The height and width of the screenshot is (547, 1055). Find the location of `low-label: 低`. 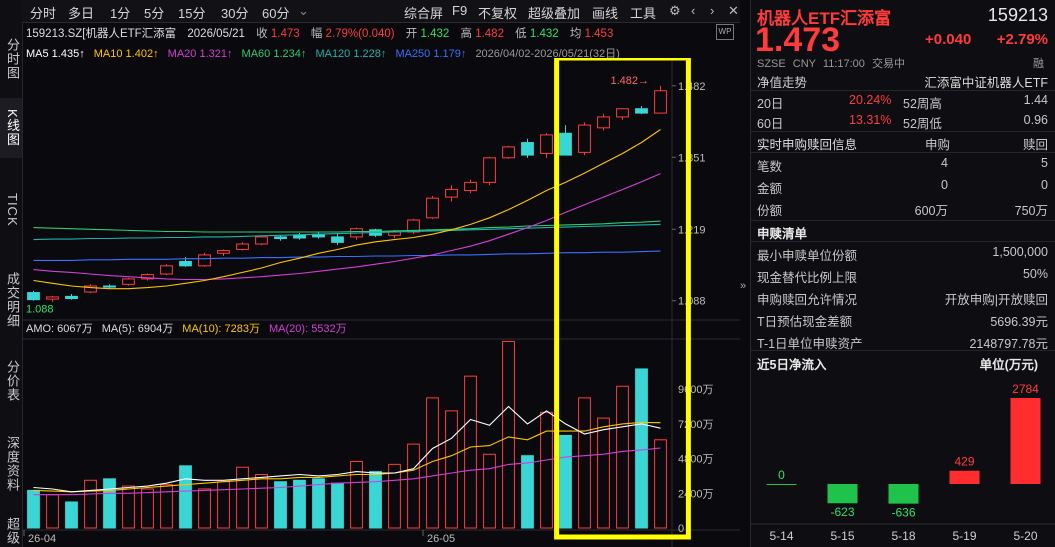

low-label: 低 is located at coordinates (521, 34).